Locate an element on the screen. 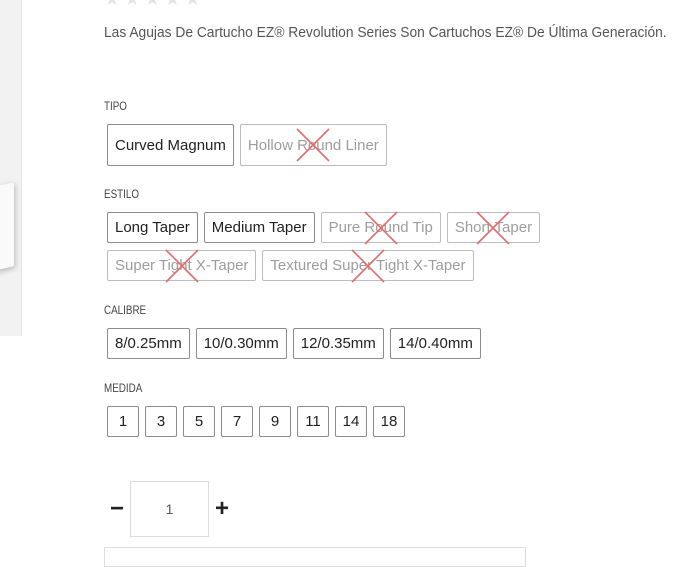 This screenshot has height=567, width=680. increase-quantity-button: + is located at coordinates (222, 509).